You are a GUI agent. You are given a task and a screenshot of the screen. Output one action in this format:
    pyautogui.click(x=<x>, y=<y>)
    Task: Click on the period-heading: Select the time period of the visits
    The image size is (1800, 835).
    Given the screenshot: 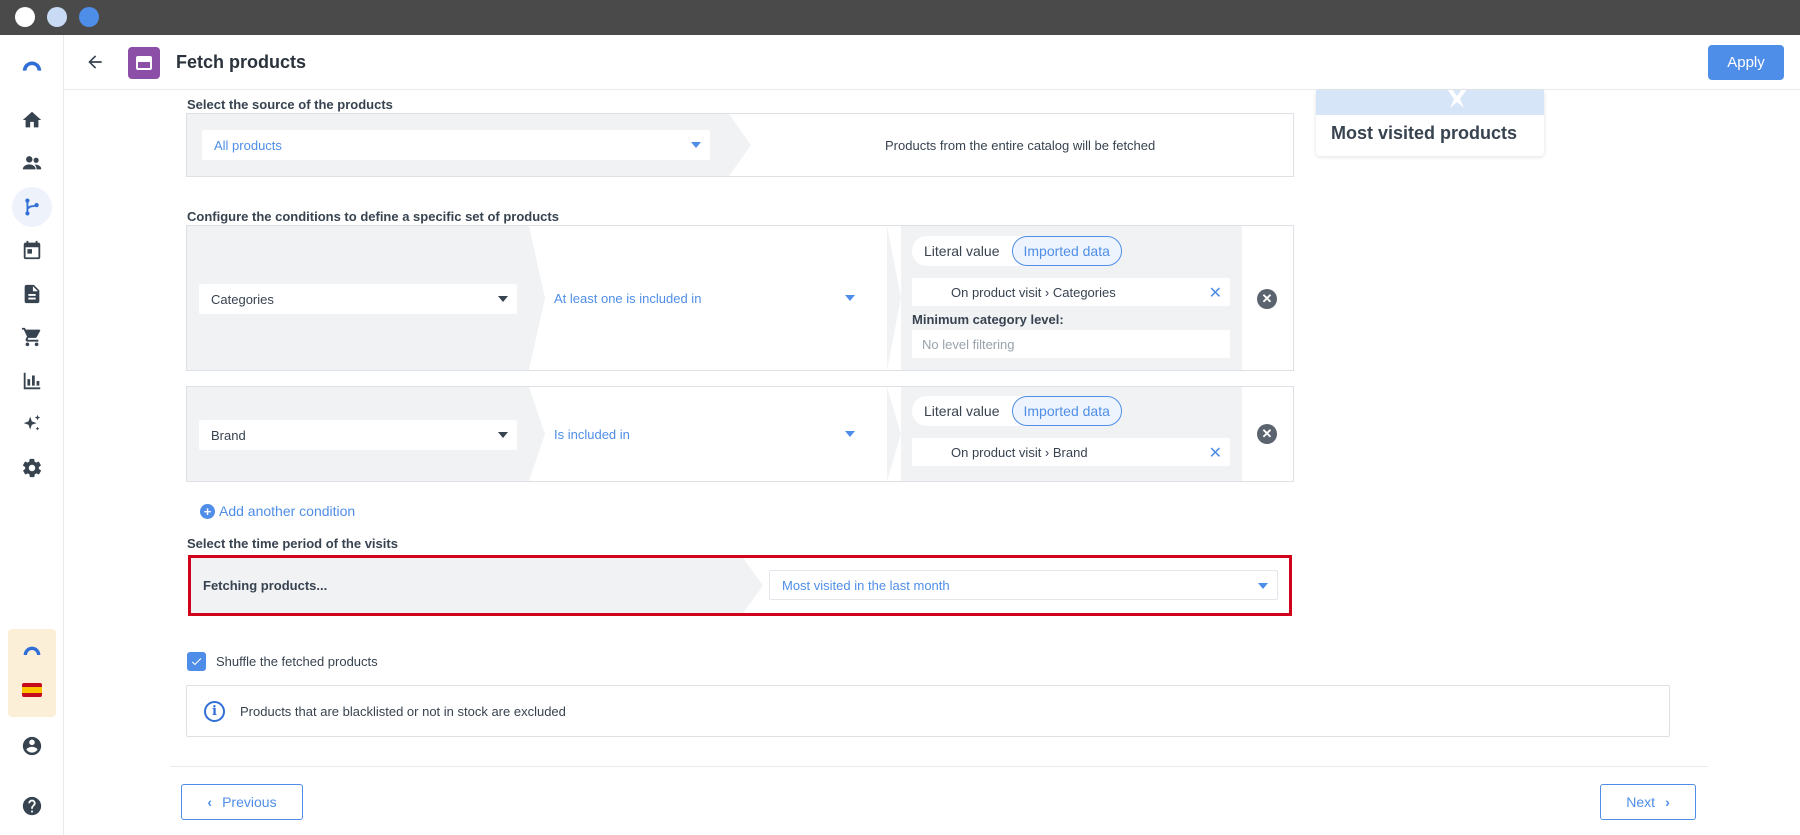 What is the action you would take?
    pyautogui.click(x=292, y=543)
    